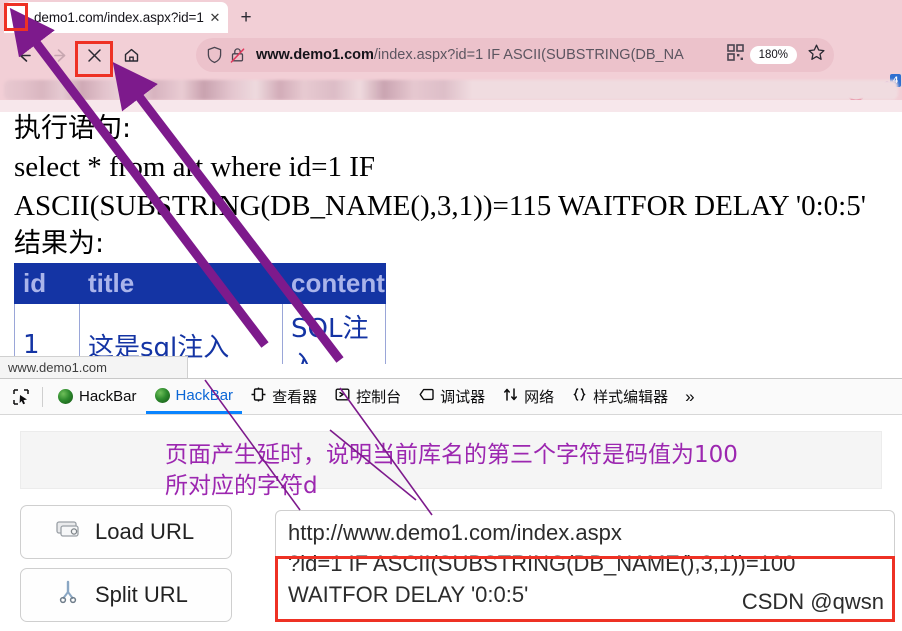 The image size is (902, 631). I want to click on style-editor-icon, so click(579, 396).